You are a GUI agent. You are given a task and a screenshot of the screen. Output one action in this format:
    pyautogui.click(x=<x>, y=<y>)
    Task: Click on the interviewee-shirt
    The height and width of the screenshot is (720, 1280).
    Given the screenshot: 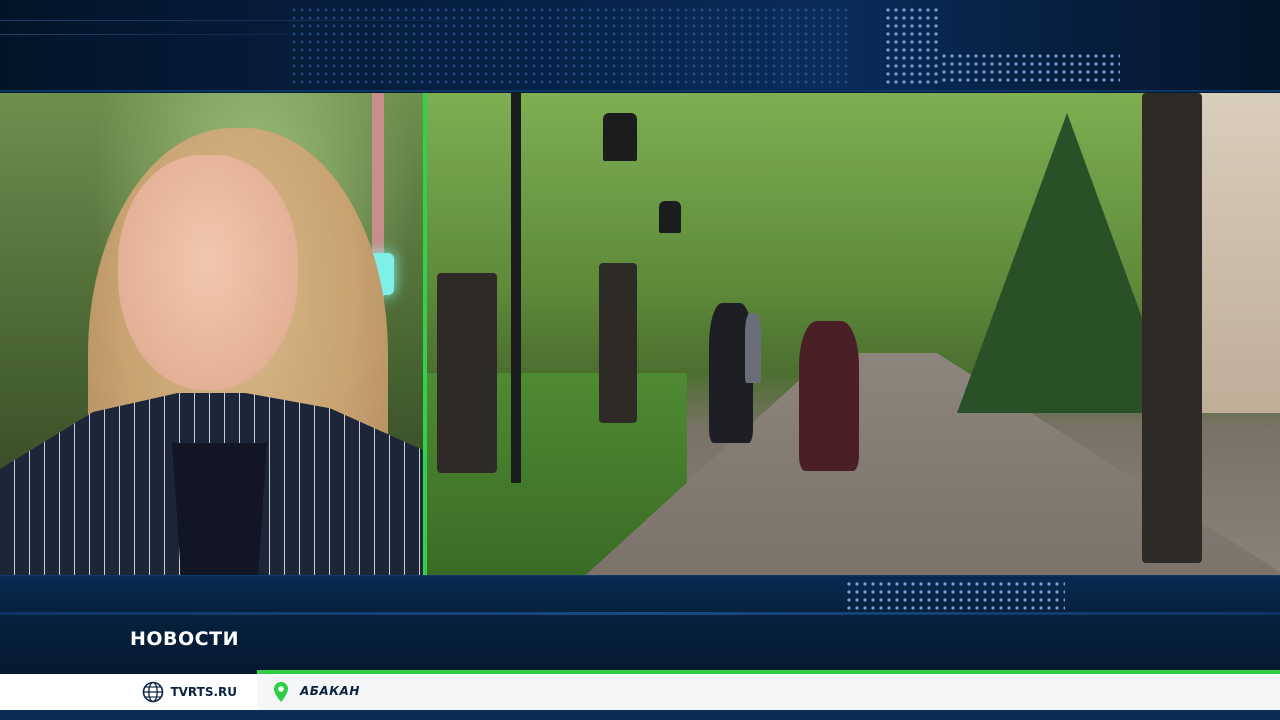 What is the action you would take?
    pyautogui.click(x=219, y=509)
    